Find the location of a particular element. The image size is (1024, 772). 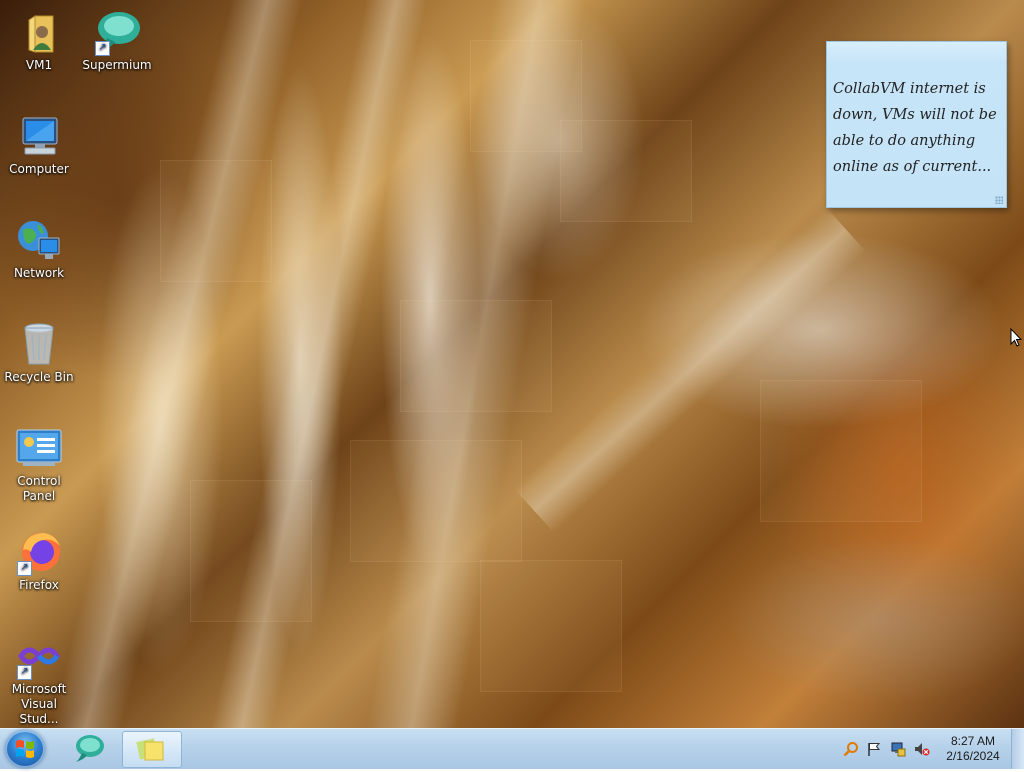

desktop-icon-computer: Computer is located at coordinates (39, 144).